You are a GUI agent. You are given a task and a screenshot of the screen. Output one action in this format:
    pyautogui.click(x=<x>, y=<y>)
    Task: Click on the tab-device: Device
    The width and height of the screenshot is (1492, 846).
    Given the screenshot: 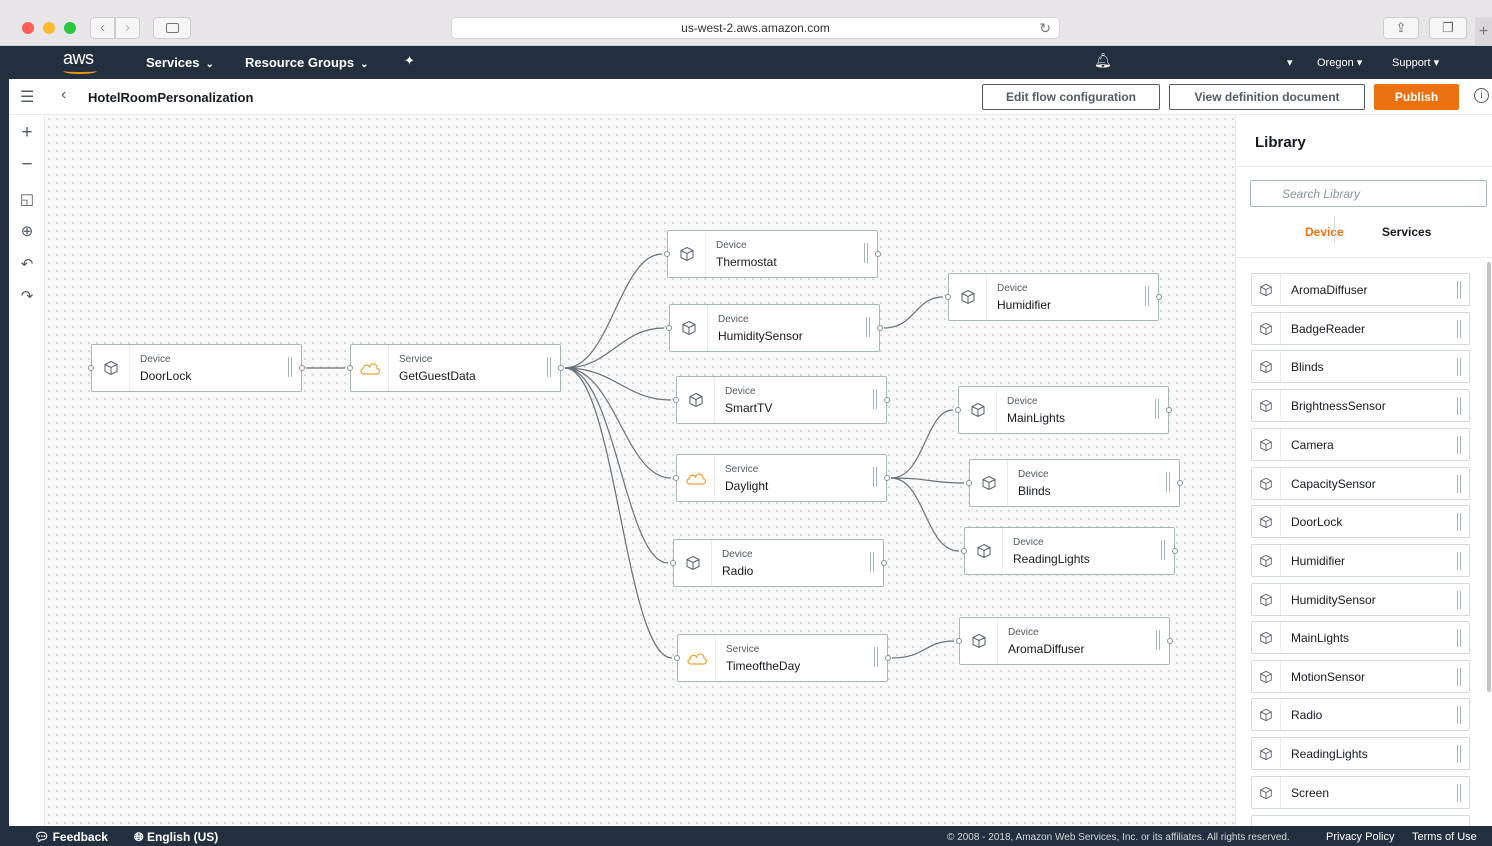 What is the action you would take?
    pyautogui.click(x=1324, y=232)
    